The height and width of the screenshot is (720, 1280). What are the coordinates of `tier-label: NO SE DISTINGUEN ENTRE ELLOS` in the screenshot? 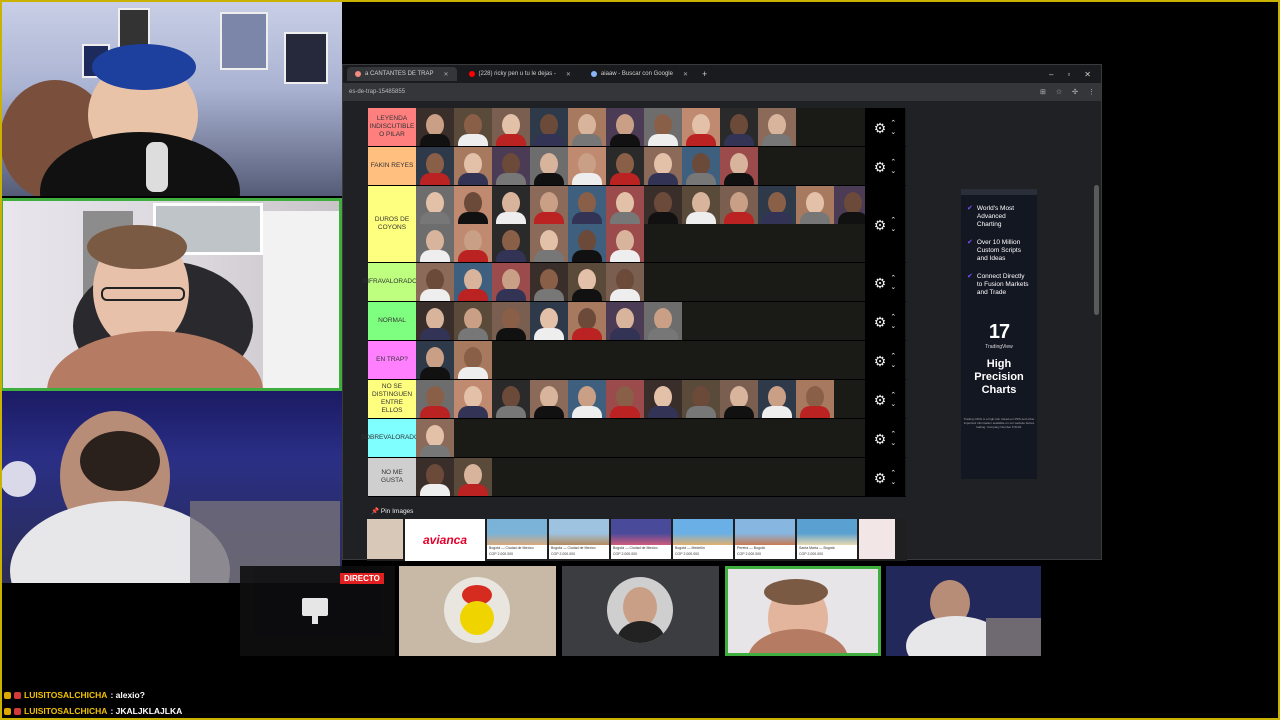 It's located at (392, 399).